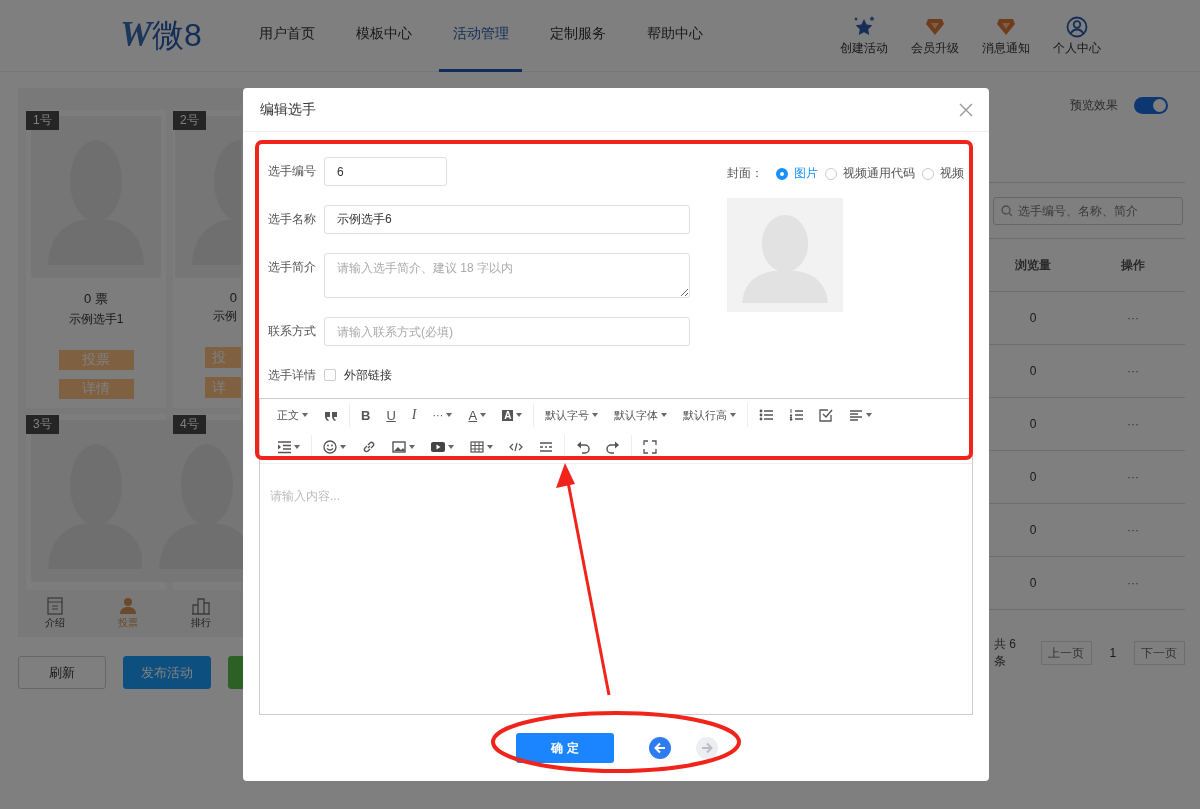  I want to click on toolbar-button: U, so click(391, 415).